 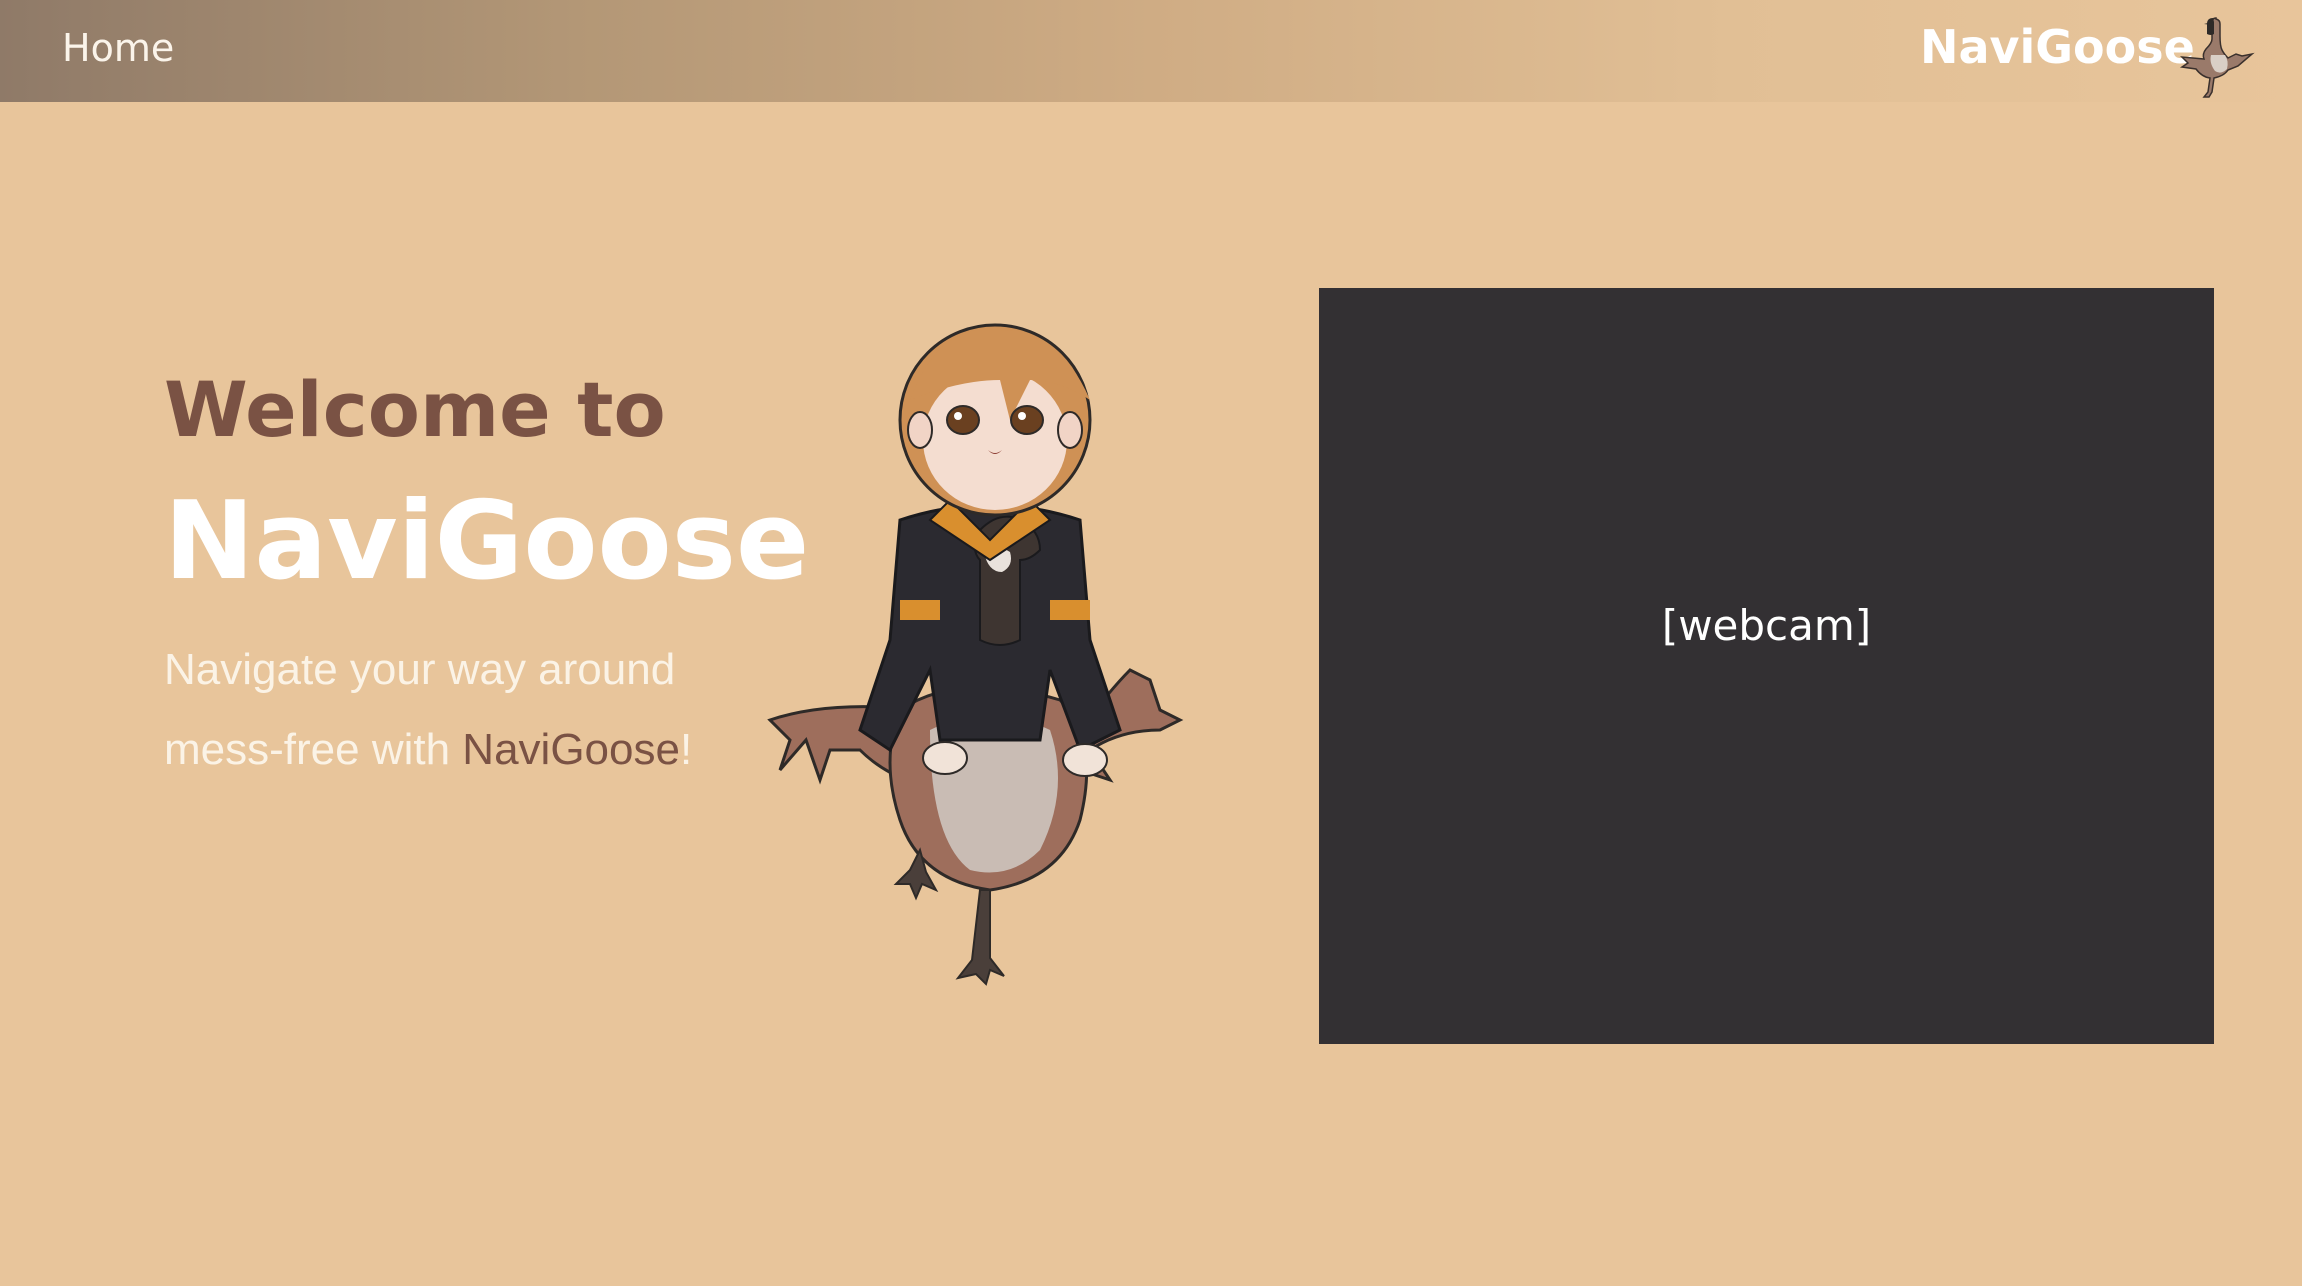 I want to click on nav-brand-link: NaviGoose, so click(x=2057, y=47).